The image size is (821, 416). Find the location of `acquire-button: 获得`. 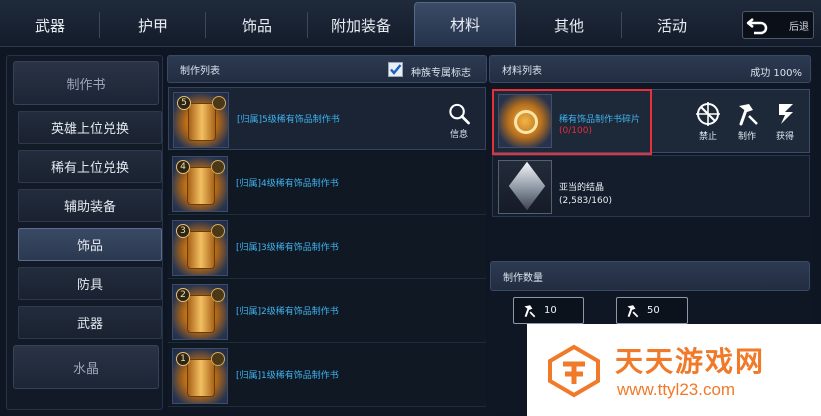

acquire-button: 获得 is located at coordinates (785, 123).